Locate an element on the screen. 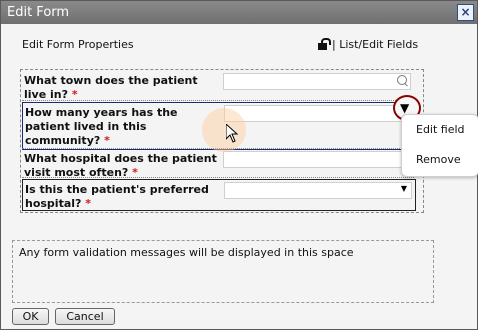 Image resolution: width=478 pixels, height=330 pixels. window-title: Edit Form is located at coordinates (38, 12).